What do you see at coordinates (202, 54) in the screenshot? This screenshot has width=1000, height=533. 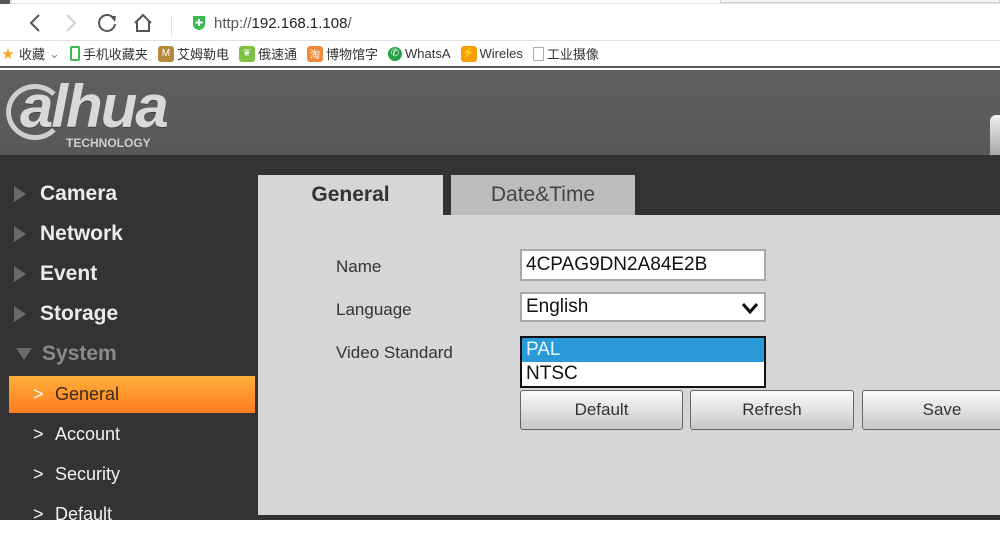 I see `bookmark-label: 艾姆勒电` at bounding box center [202, 54].